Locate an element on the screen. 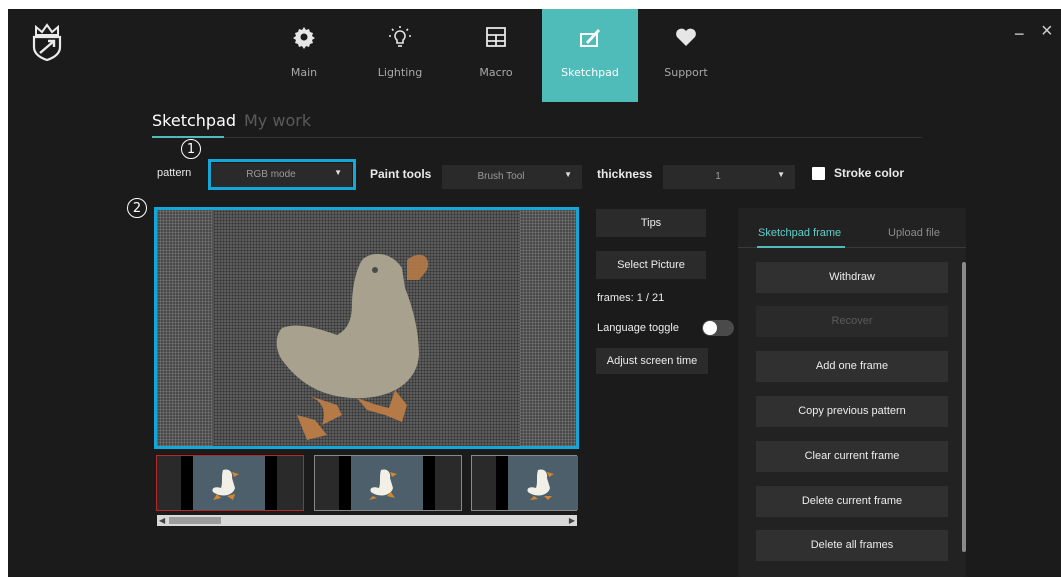 The height and width of the screenshot is (578, 1061). nav-macro-label: Macro is located at coordinates (496, 72).